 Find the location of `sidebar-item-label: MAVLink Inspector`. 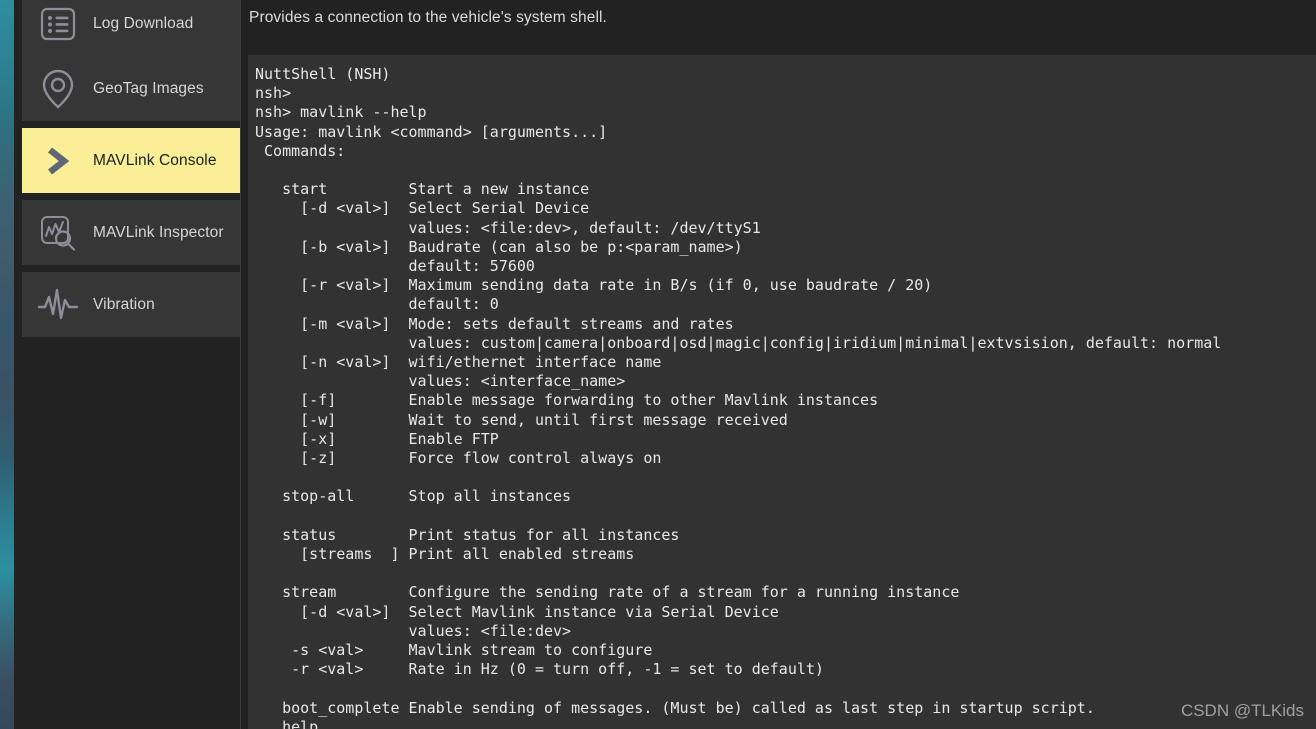

sidebar-item-label: MAVLink Inspector is located at coordinates (158, 232).